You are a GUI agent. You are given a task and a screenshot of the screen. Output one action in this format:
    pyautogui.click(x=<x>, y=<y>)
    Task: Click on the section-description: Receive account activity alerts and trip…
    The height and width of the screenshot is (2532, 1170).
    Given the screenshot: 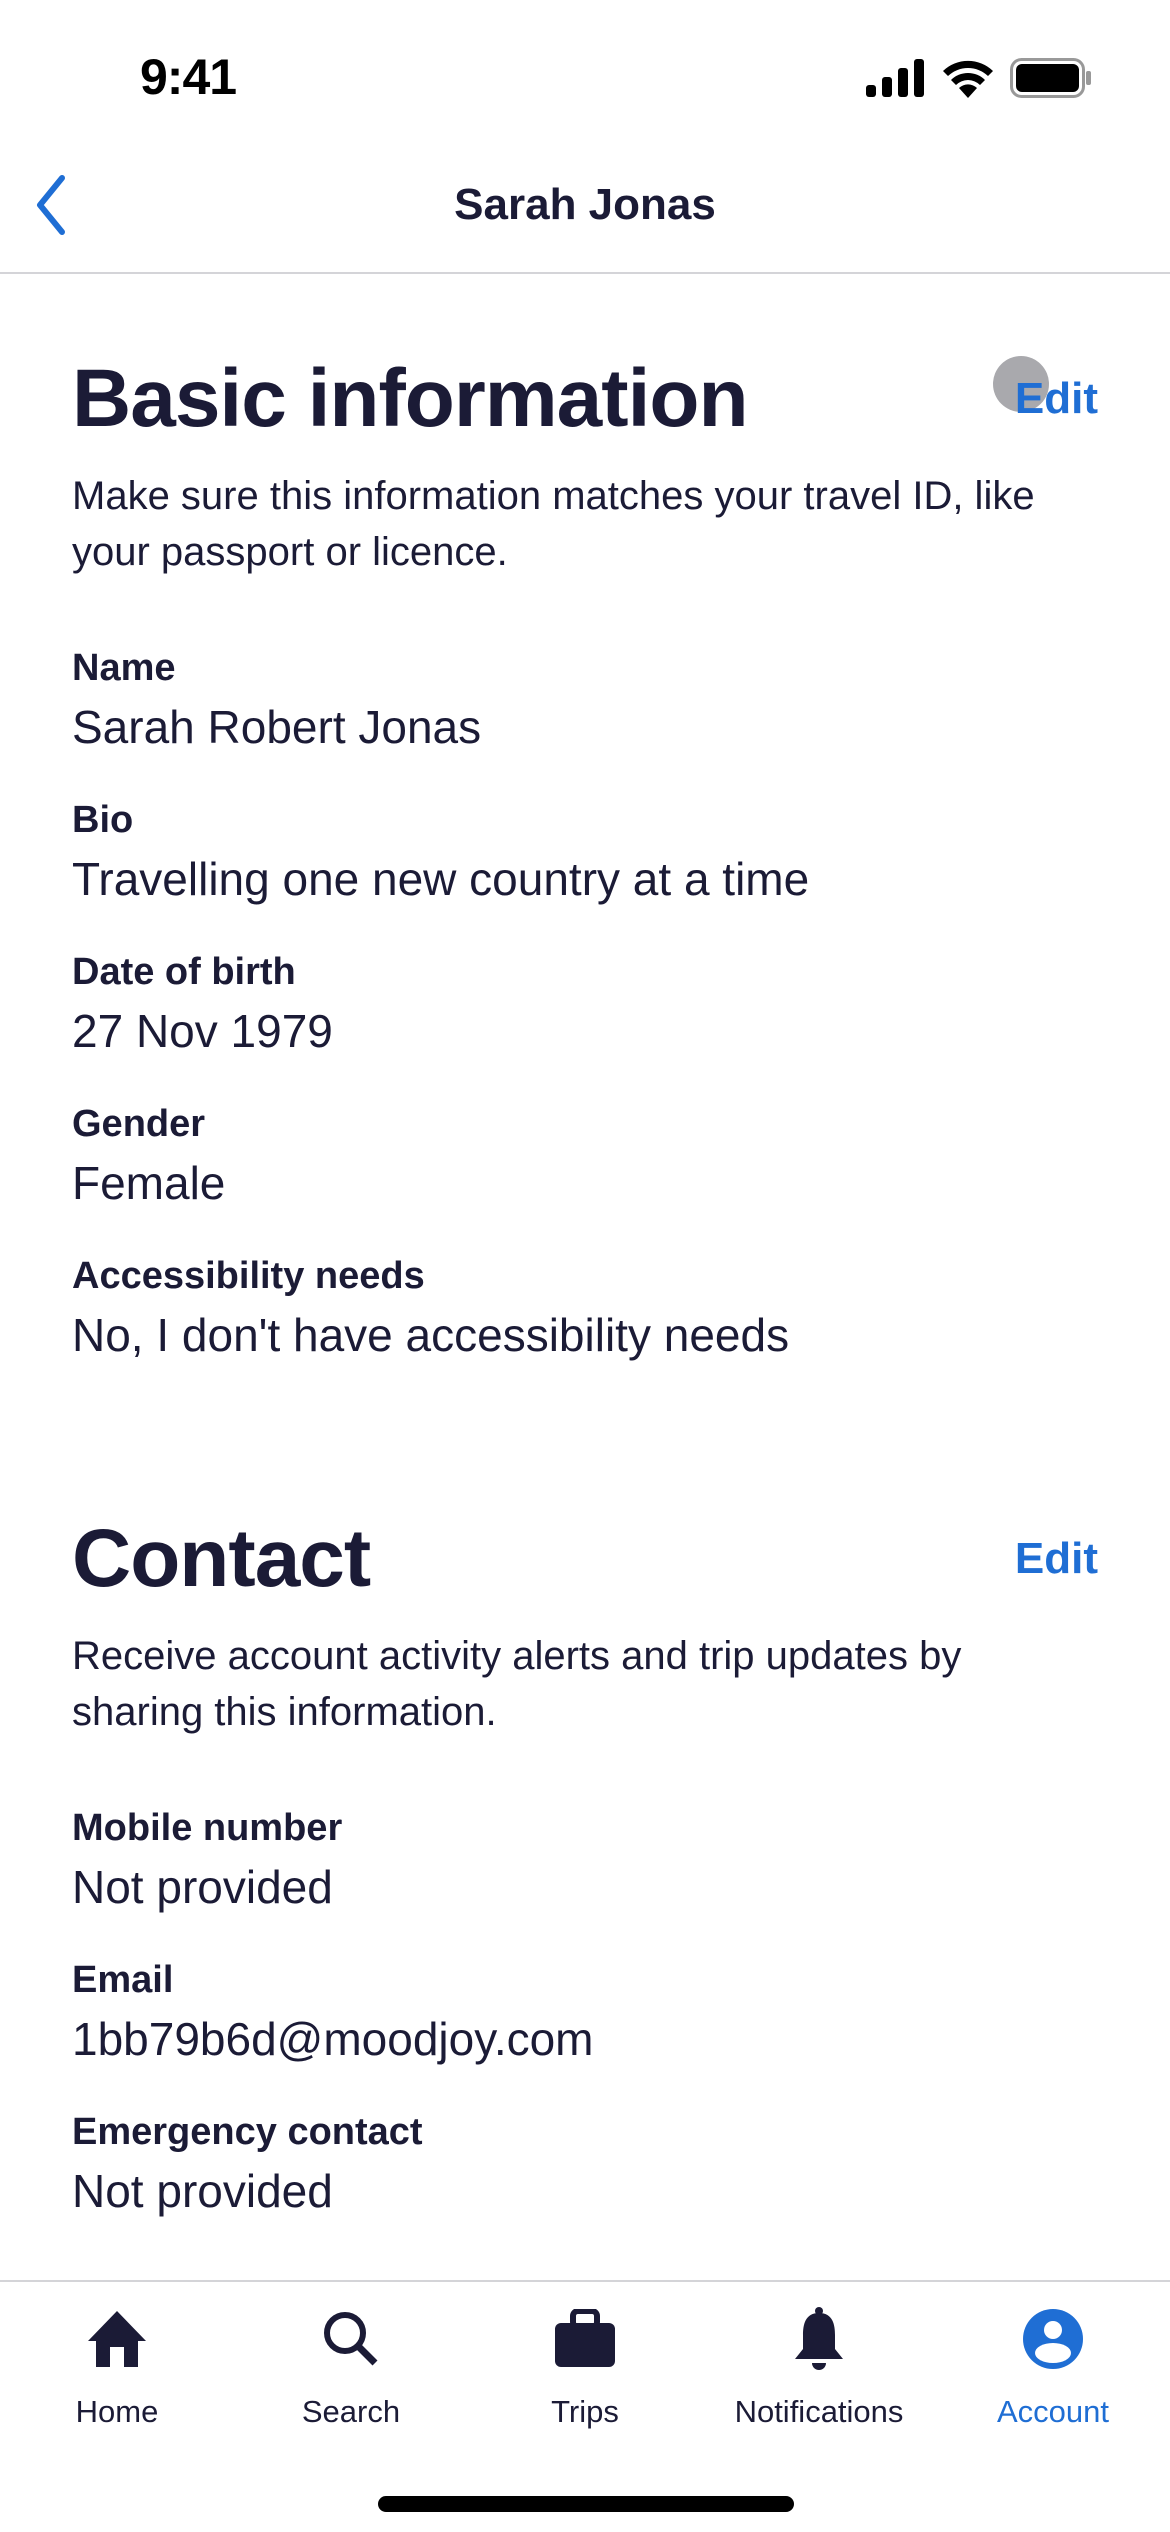 What is the action you would take?
    pyautogui.click(x=517, y=1684)
    